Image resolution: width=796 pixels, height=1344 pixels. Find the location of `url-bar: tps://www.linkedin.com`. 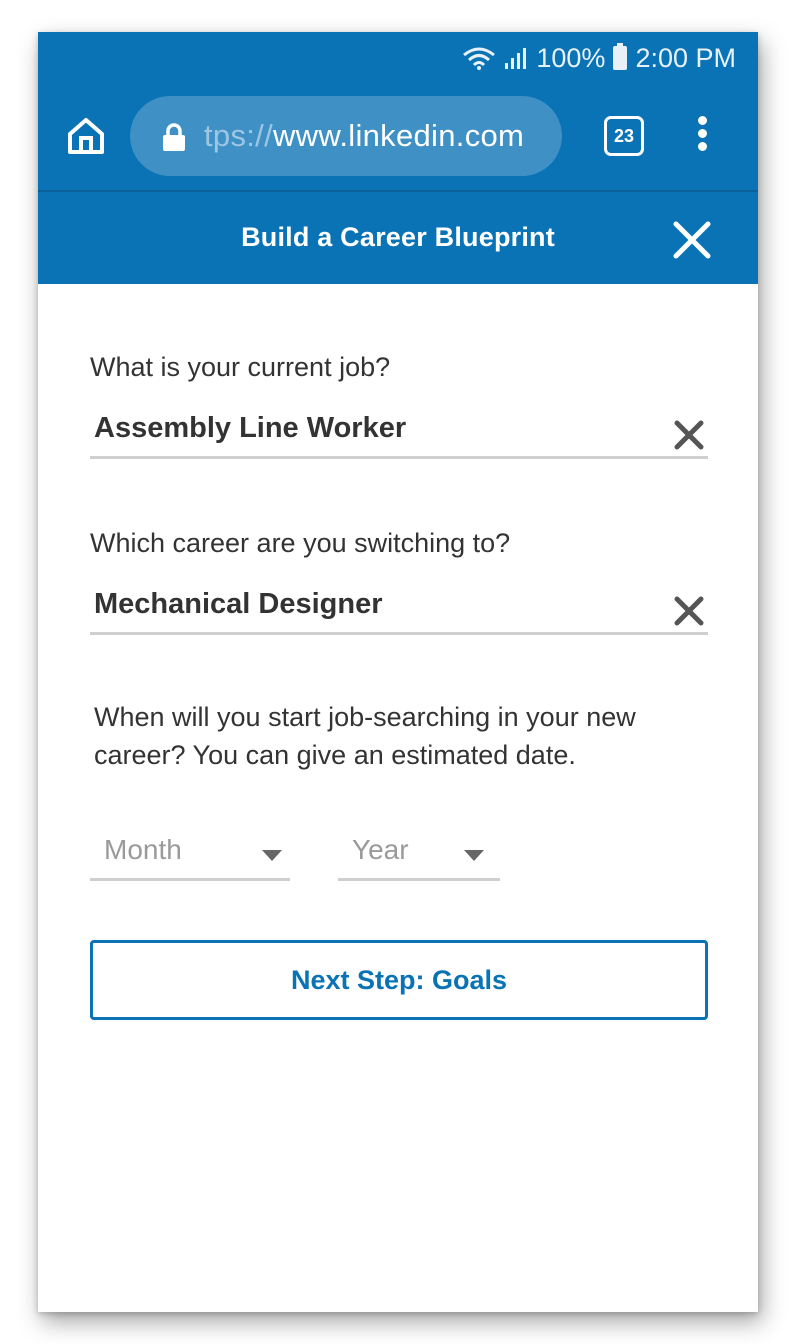

url-bar: tps://www.linkedin.com is located at coordinates (346, 136).